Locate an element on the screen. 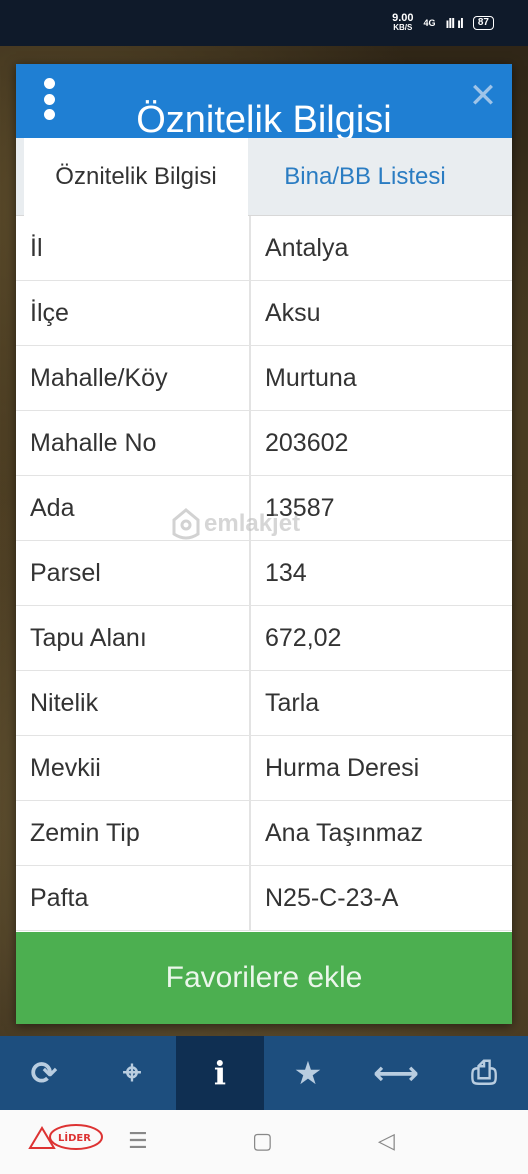  table-row: Parsel 134 is located at coordinates (264, 573).